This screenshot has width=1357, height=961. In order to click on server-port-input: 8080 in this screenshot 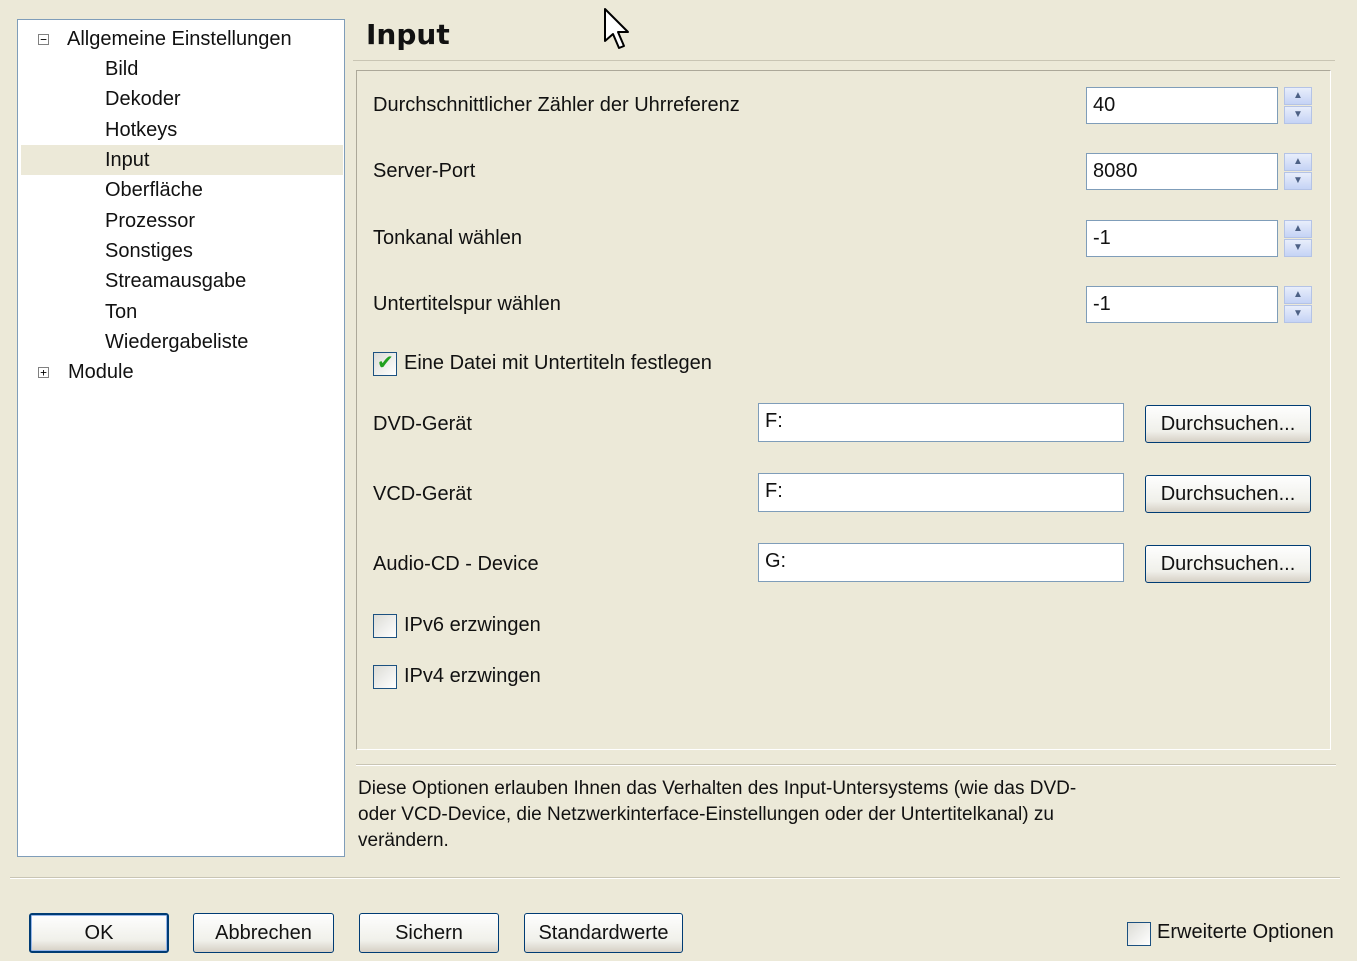, I will do `click(1182, 171)`.